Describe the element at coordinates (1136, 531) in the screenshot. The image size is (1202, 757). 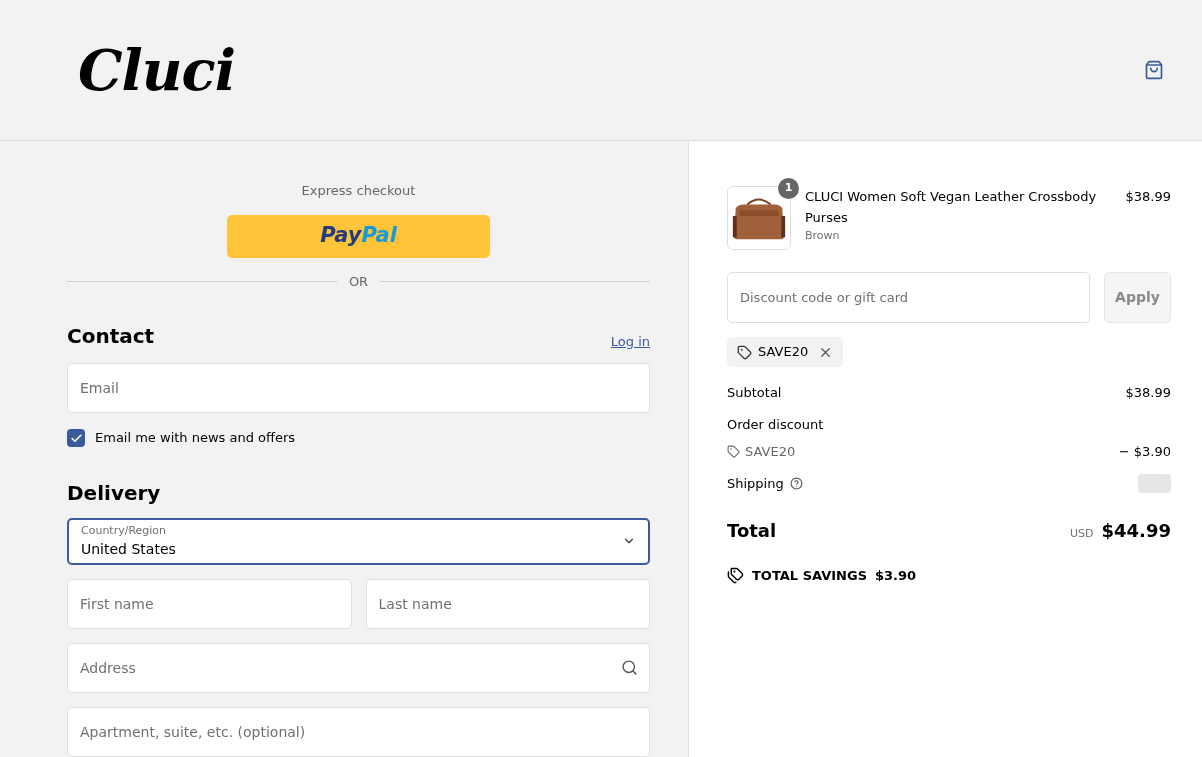
I see `total-value: $44.99` at that location.